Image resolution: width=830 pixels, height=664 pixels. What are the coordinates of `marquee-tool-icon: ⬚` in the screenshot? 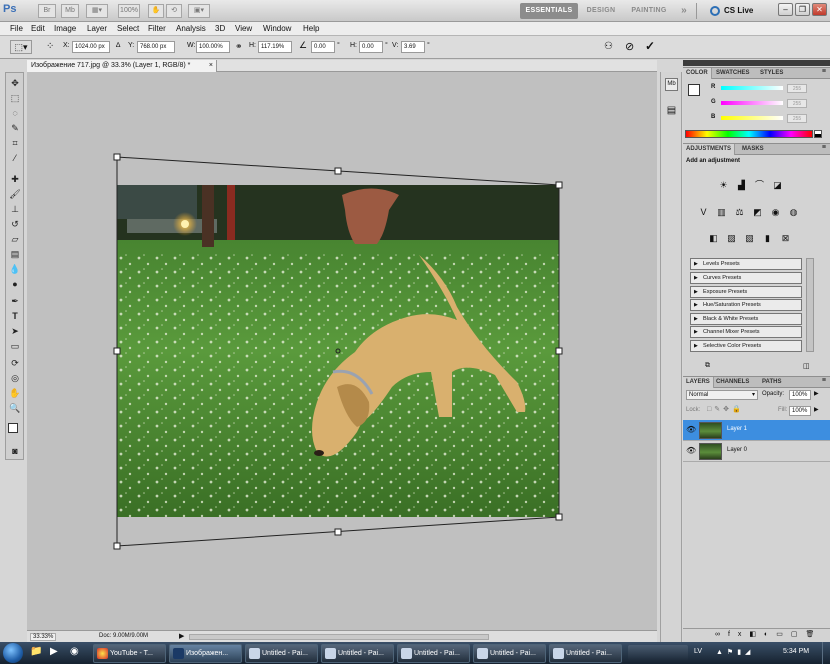 It's located at (15, 98).